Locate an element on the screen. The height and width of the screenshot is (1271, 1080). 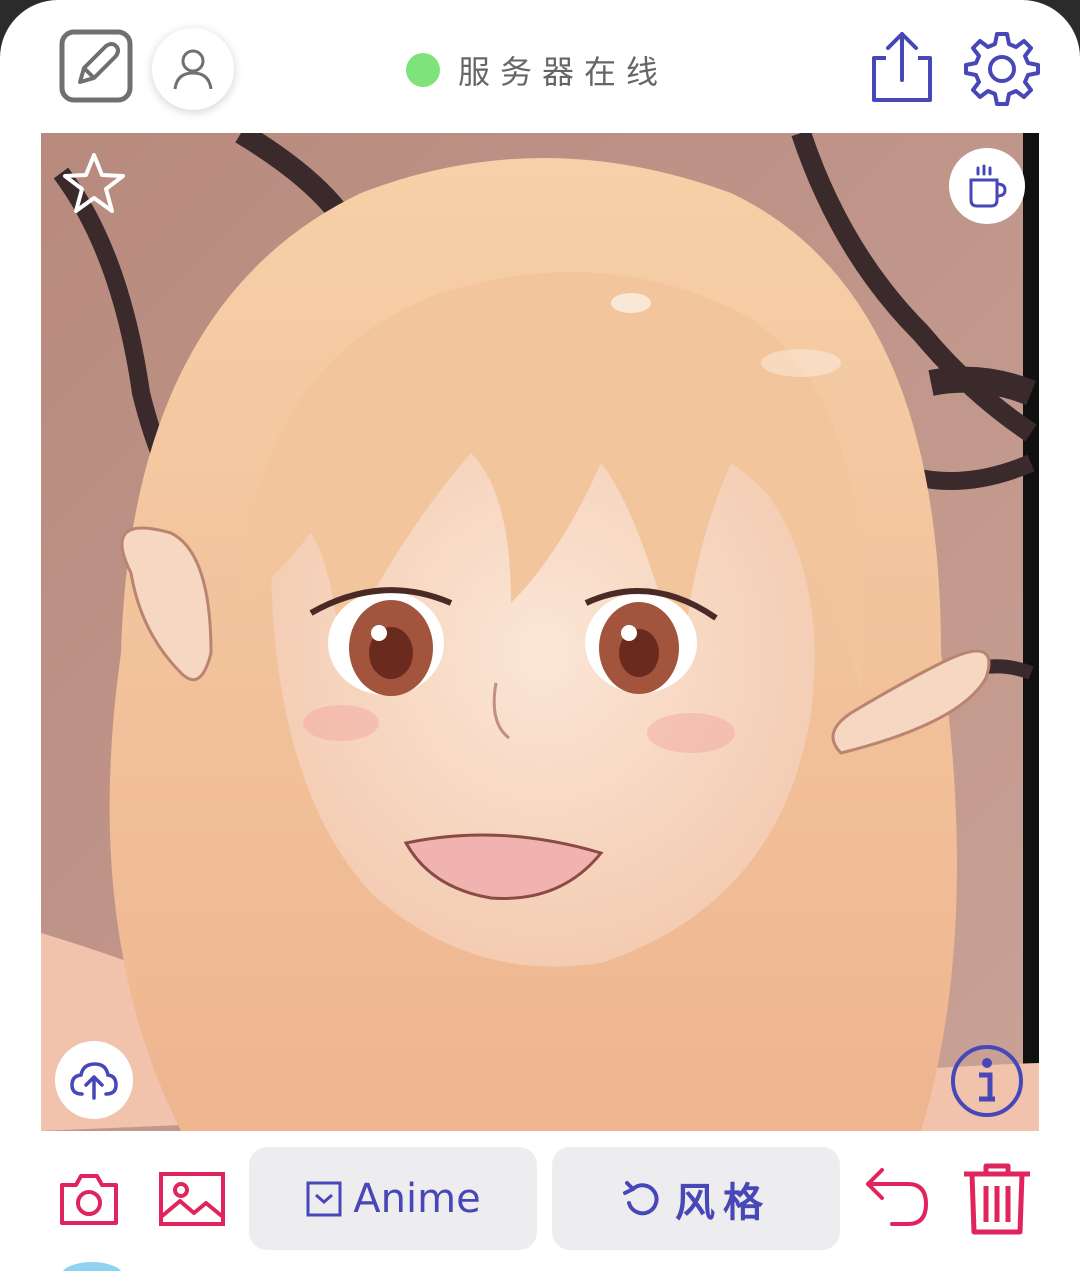
style-label: 风格 is located at coordinates (723, 1202).